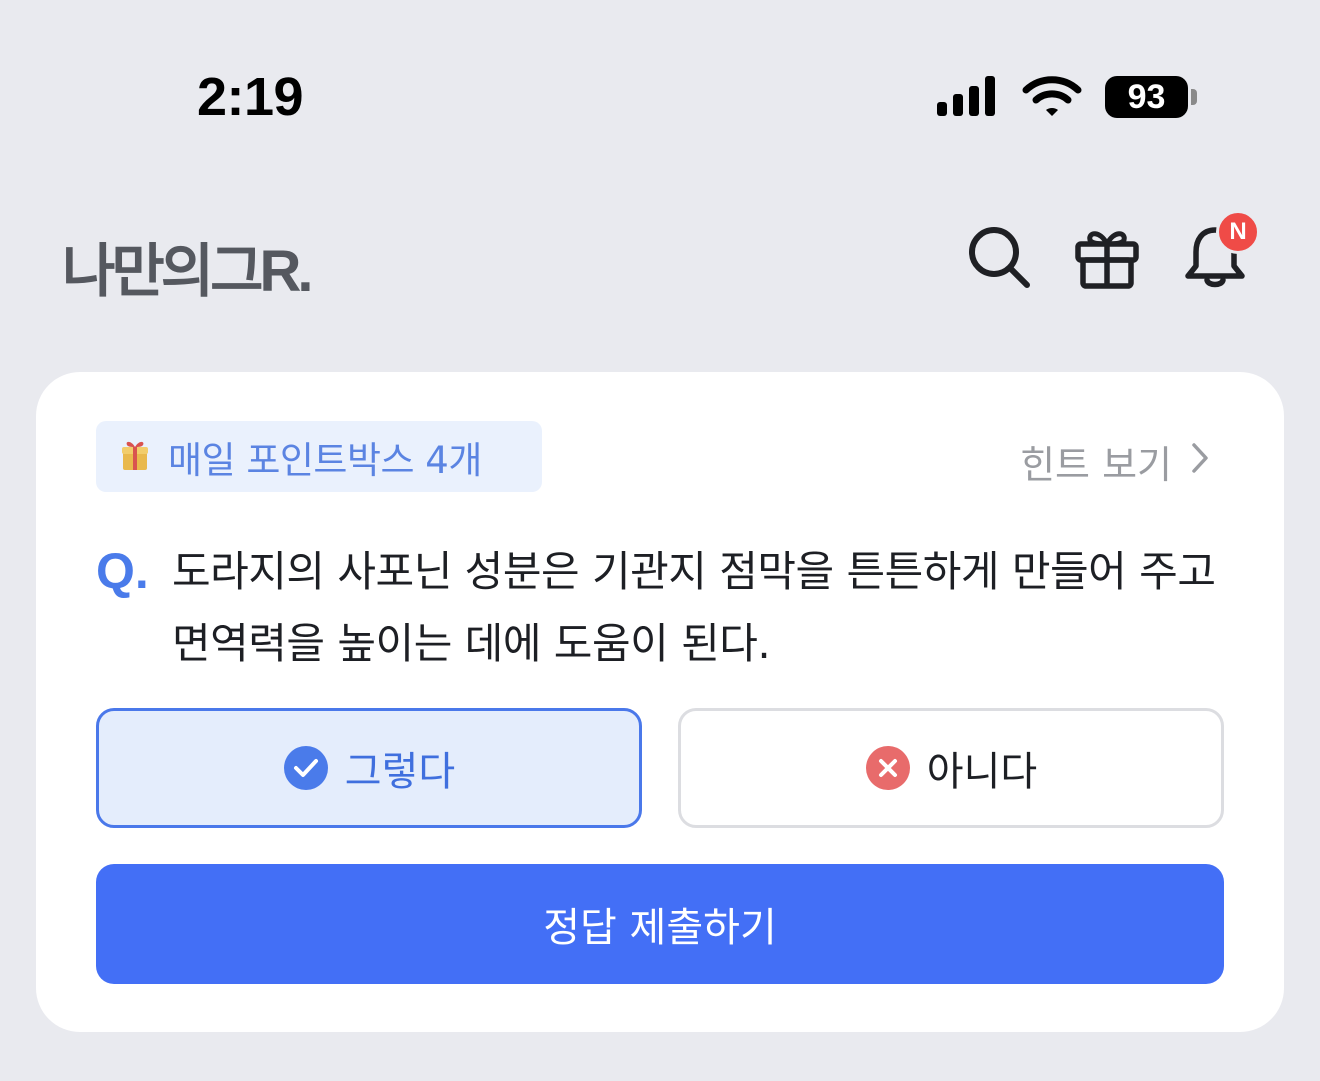 Image resolution: width=1320 pixels, height=1081 pixels. What do you see at coordinates (1200, 462) in the screenshot?
I see `chevron-right-icon` at bounding box center [1200, 462].